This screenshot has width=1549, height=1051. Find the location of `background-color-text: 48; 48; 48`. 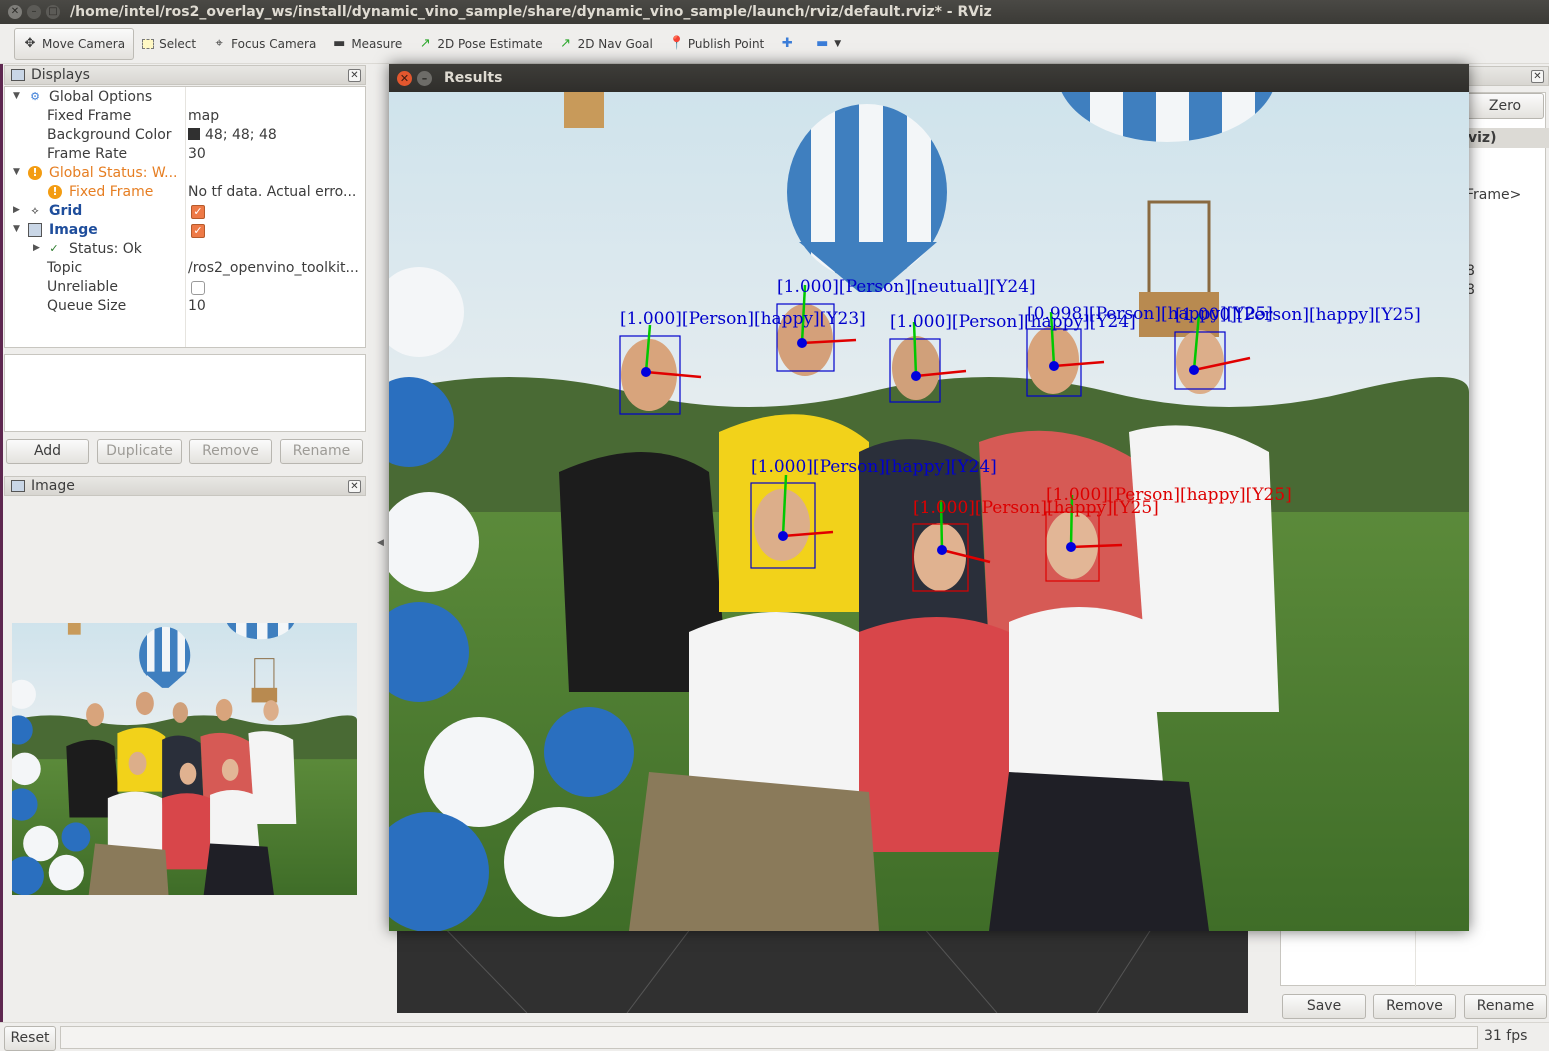

background-color-text: 48; 48; 48 is located at coordinates (241, 135).